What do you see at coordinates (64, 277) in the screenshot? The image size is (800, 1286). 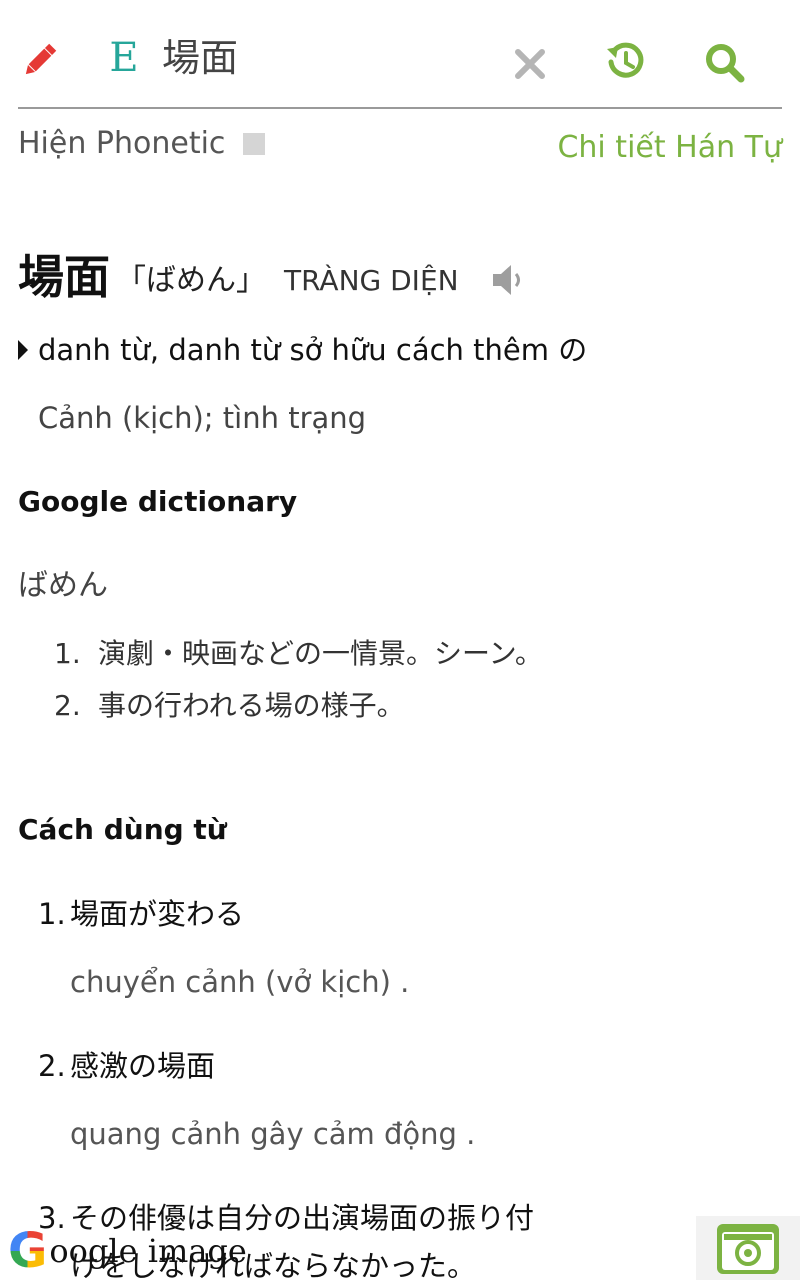 I see `headword: 場面` at bounding box center [64, 277].